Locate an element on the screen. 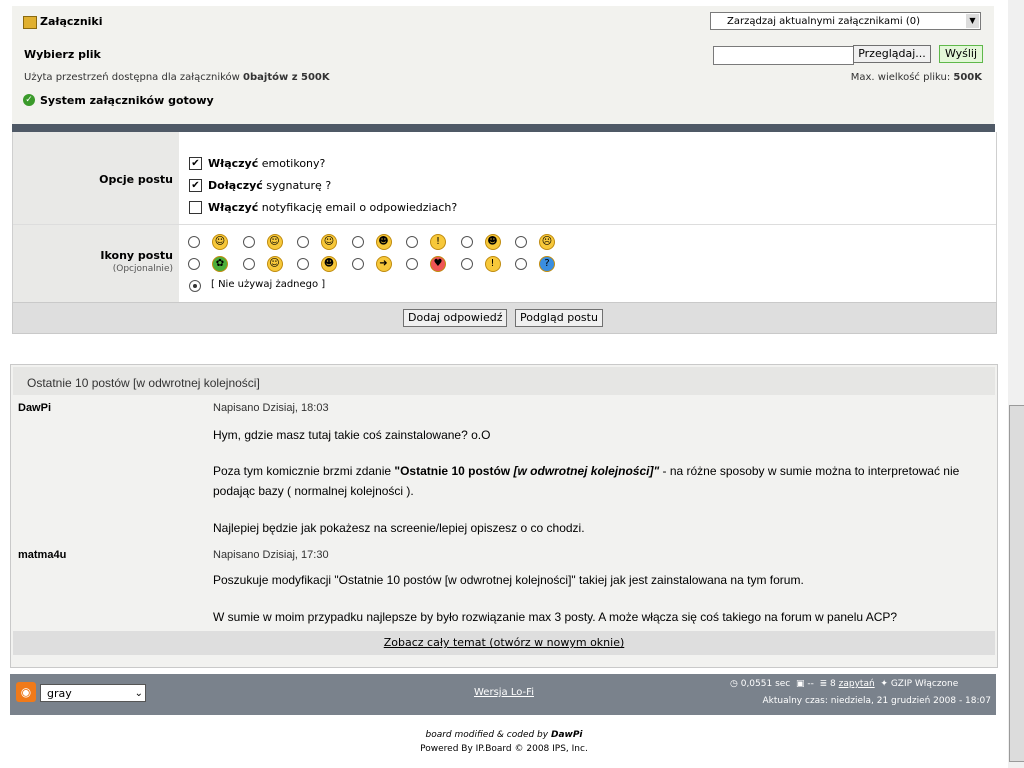  post-icon-smiley-icon: ♥ is located at coordinates (438, 264).